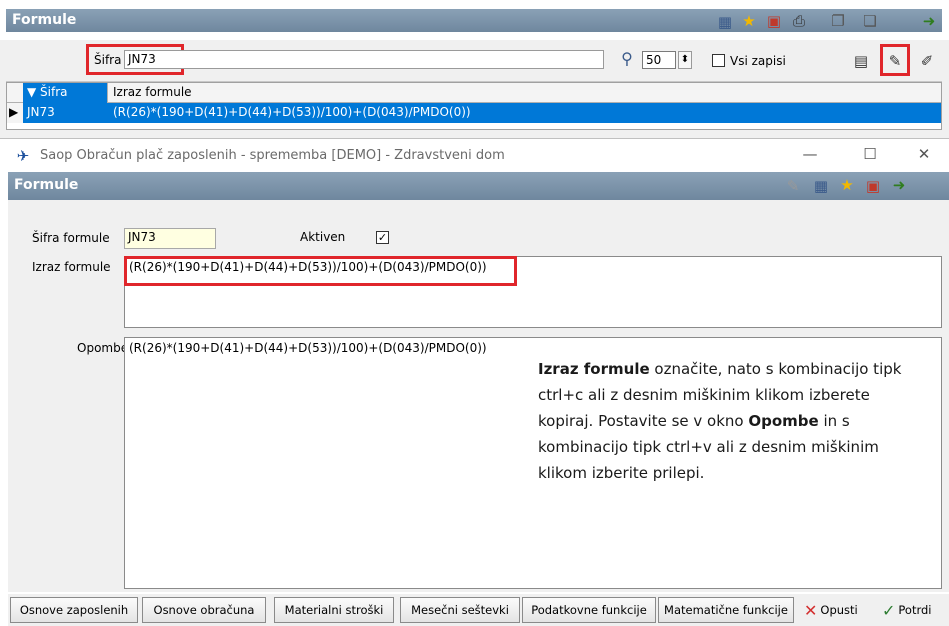 Image resolution: width=949 pixels, height=626 pixels. I want to click on copy2-icon: ❏, so click(870, 21).